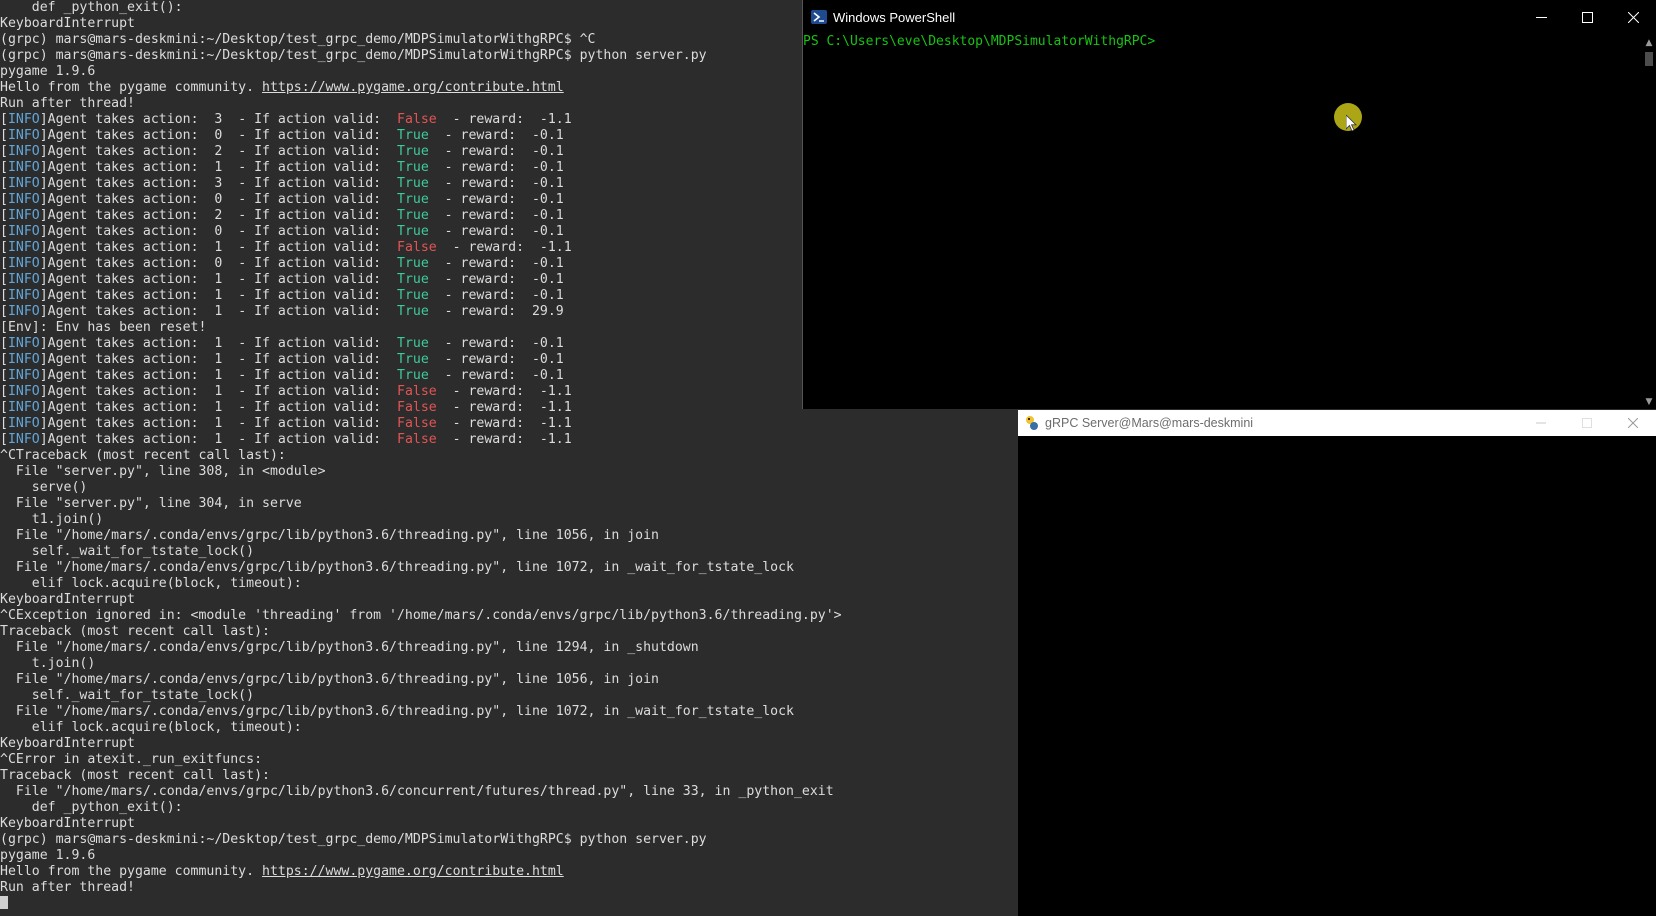 This screenshot has width=1656, height=916. I want to click on terminal-line: ^CError in atexit._run_exitfuncs:, so click(509, 760).